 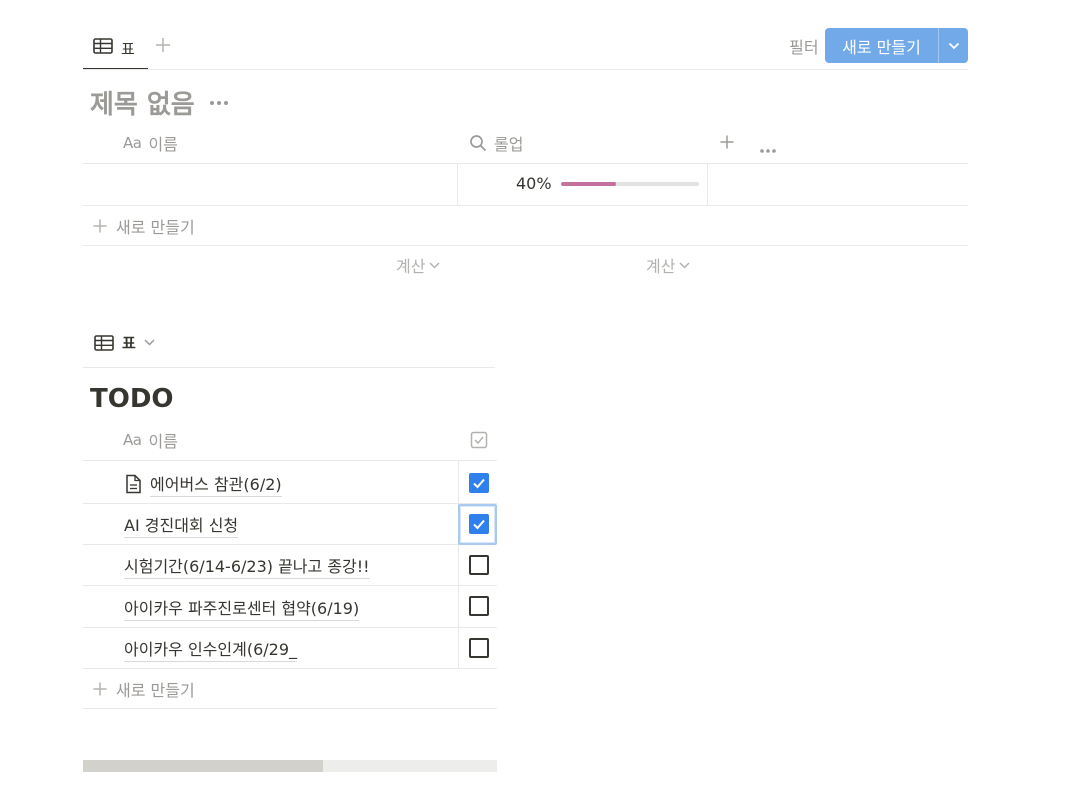 I want to click on todo-row-title: 아이카우 파주진로센터 협약(6/19), so click(x=242, y=608).